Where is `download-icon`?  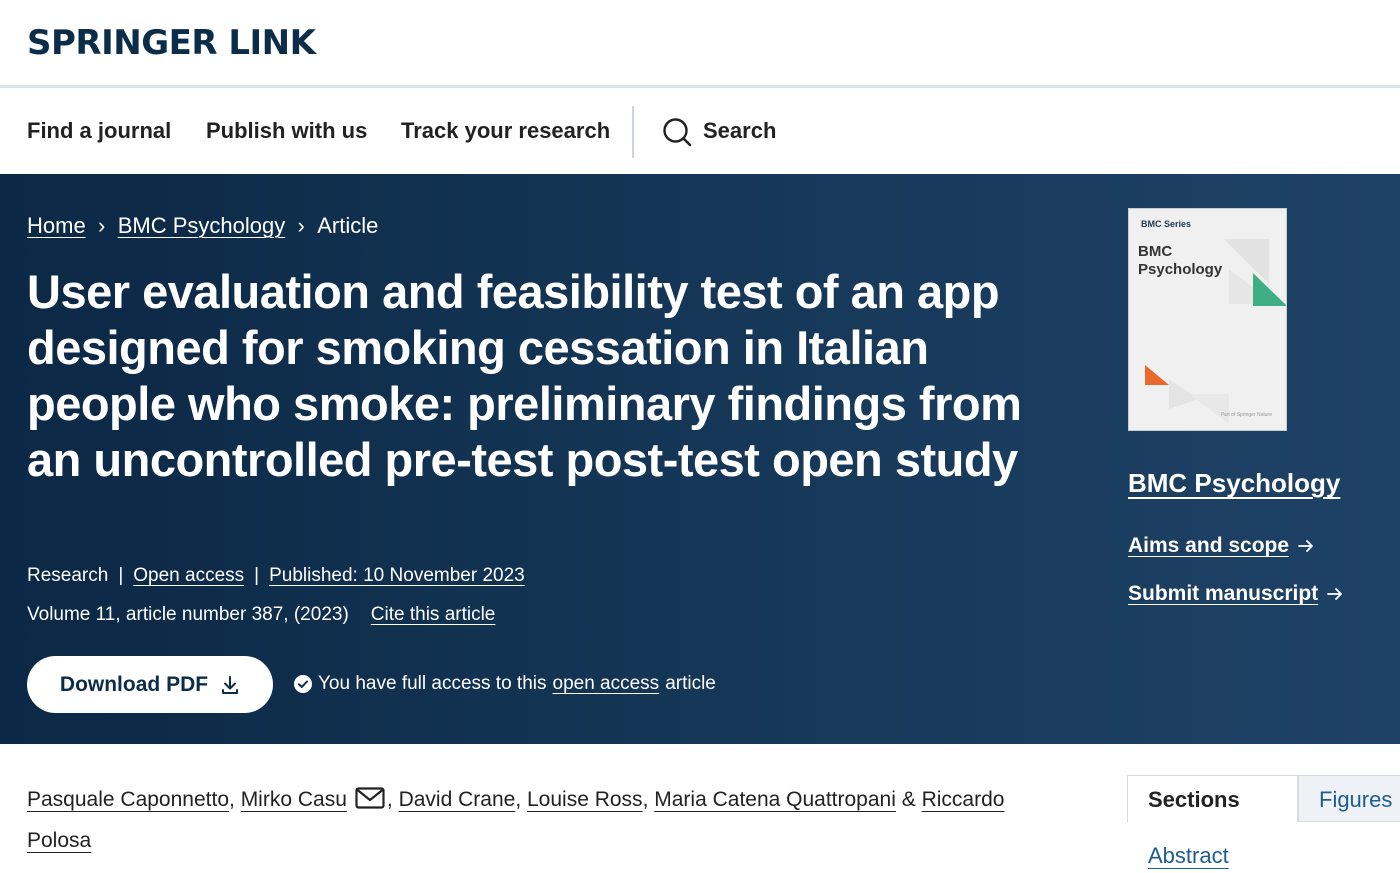 download-icon is located at coordinates (230, 684).